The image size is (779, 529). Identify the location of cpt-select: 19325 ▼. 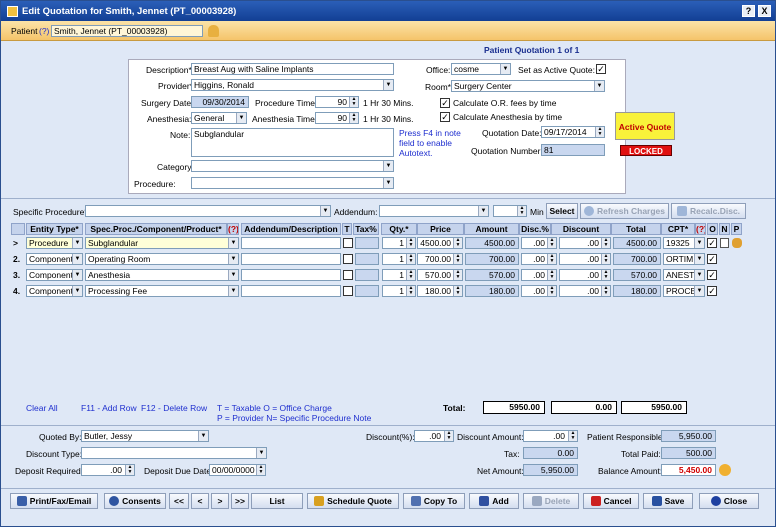
(684, 243).